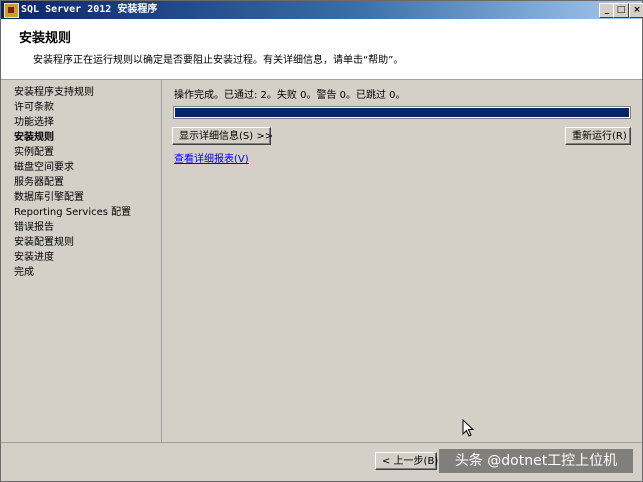 This screenshot has height=482, width=643. Describe the element at coordinates (621, 10) in the screenshot. I see `maximize-button: □` at that location.